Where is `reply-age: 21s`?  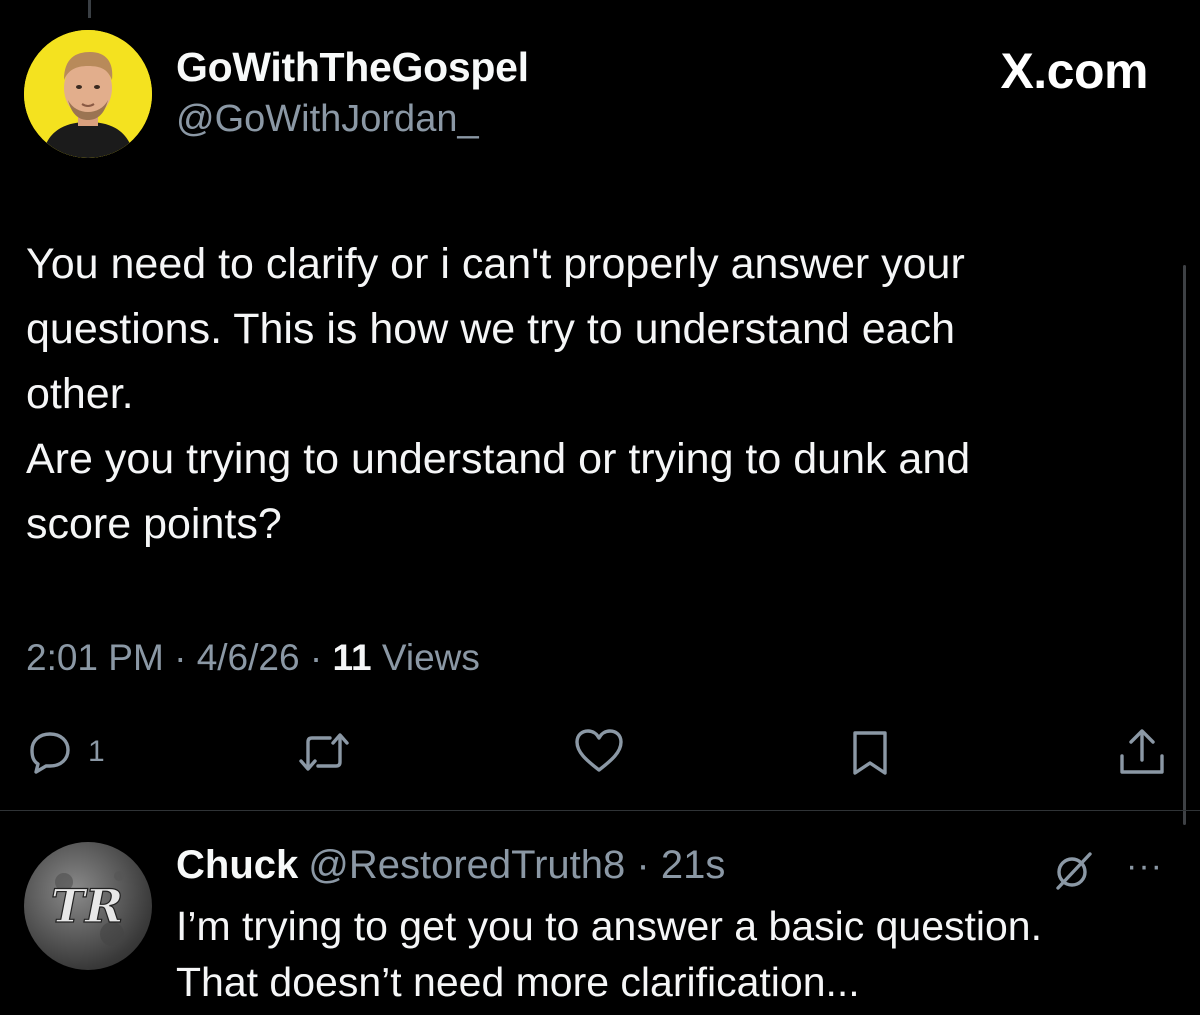 reply-age: 21s is located at coordinates (693, 865).